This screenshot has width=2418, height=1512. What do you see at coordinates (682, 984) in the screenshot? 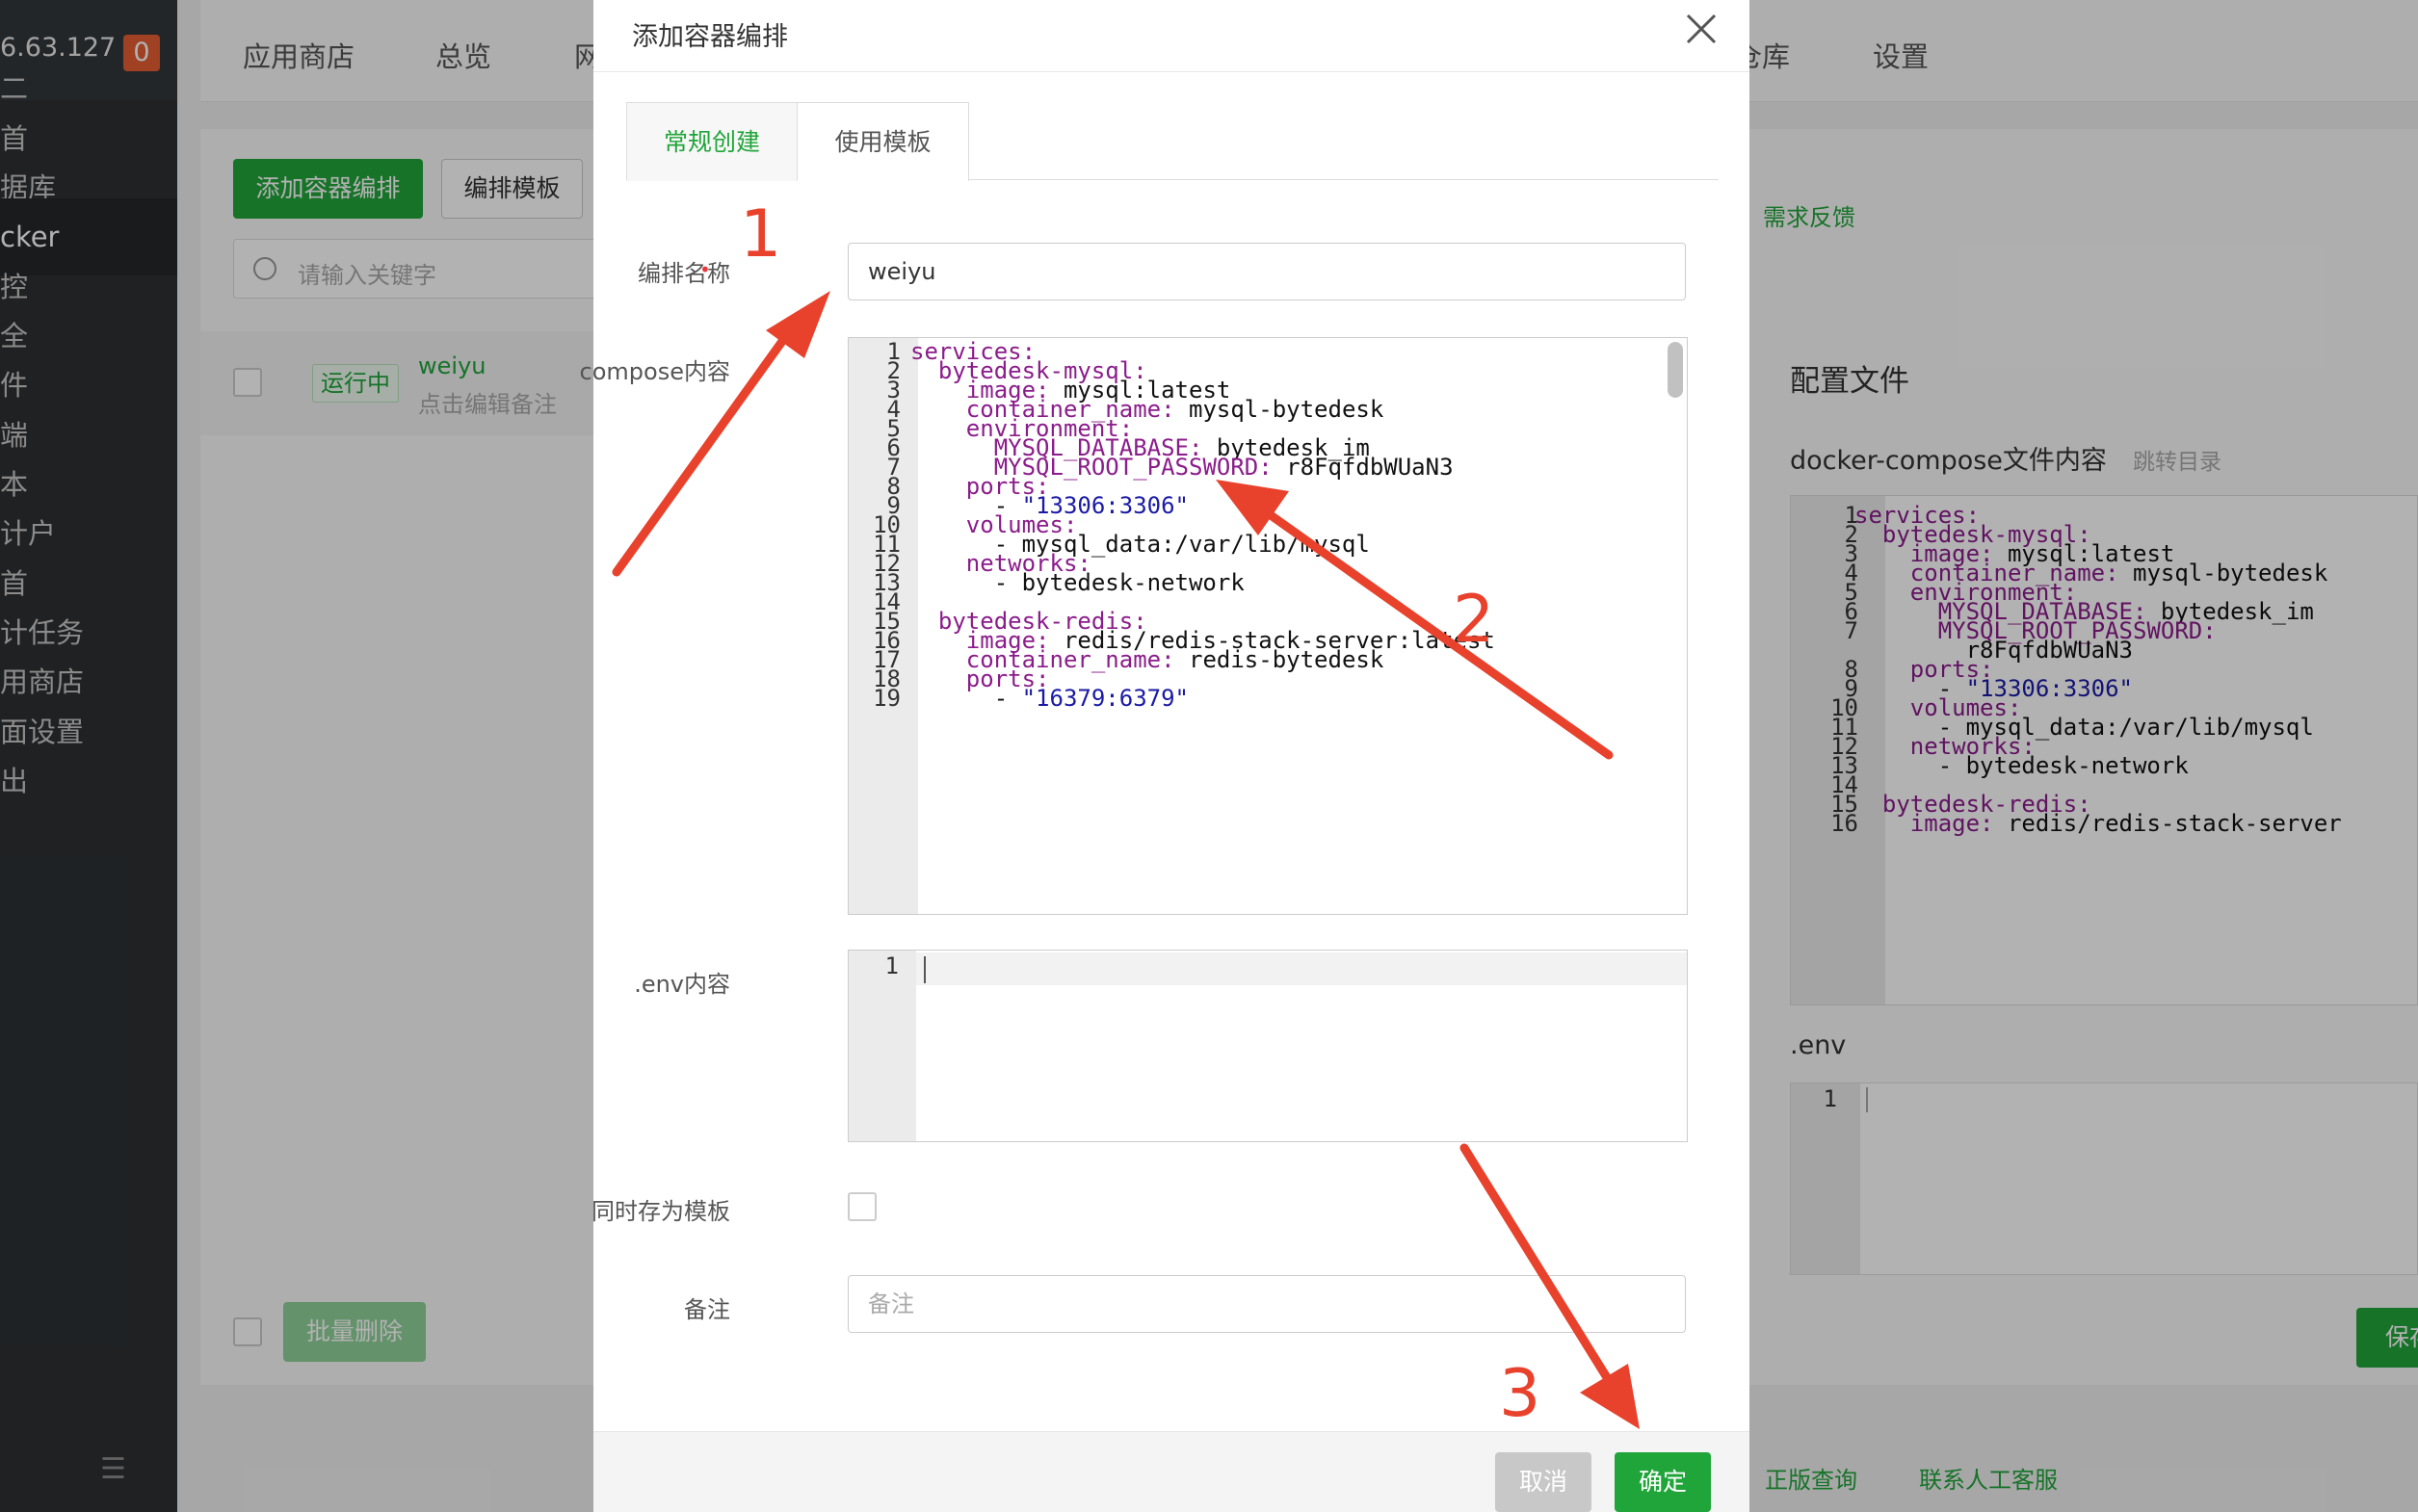
I see `env-label: .env内容` at bounding box center [682, 984].